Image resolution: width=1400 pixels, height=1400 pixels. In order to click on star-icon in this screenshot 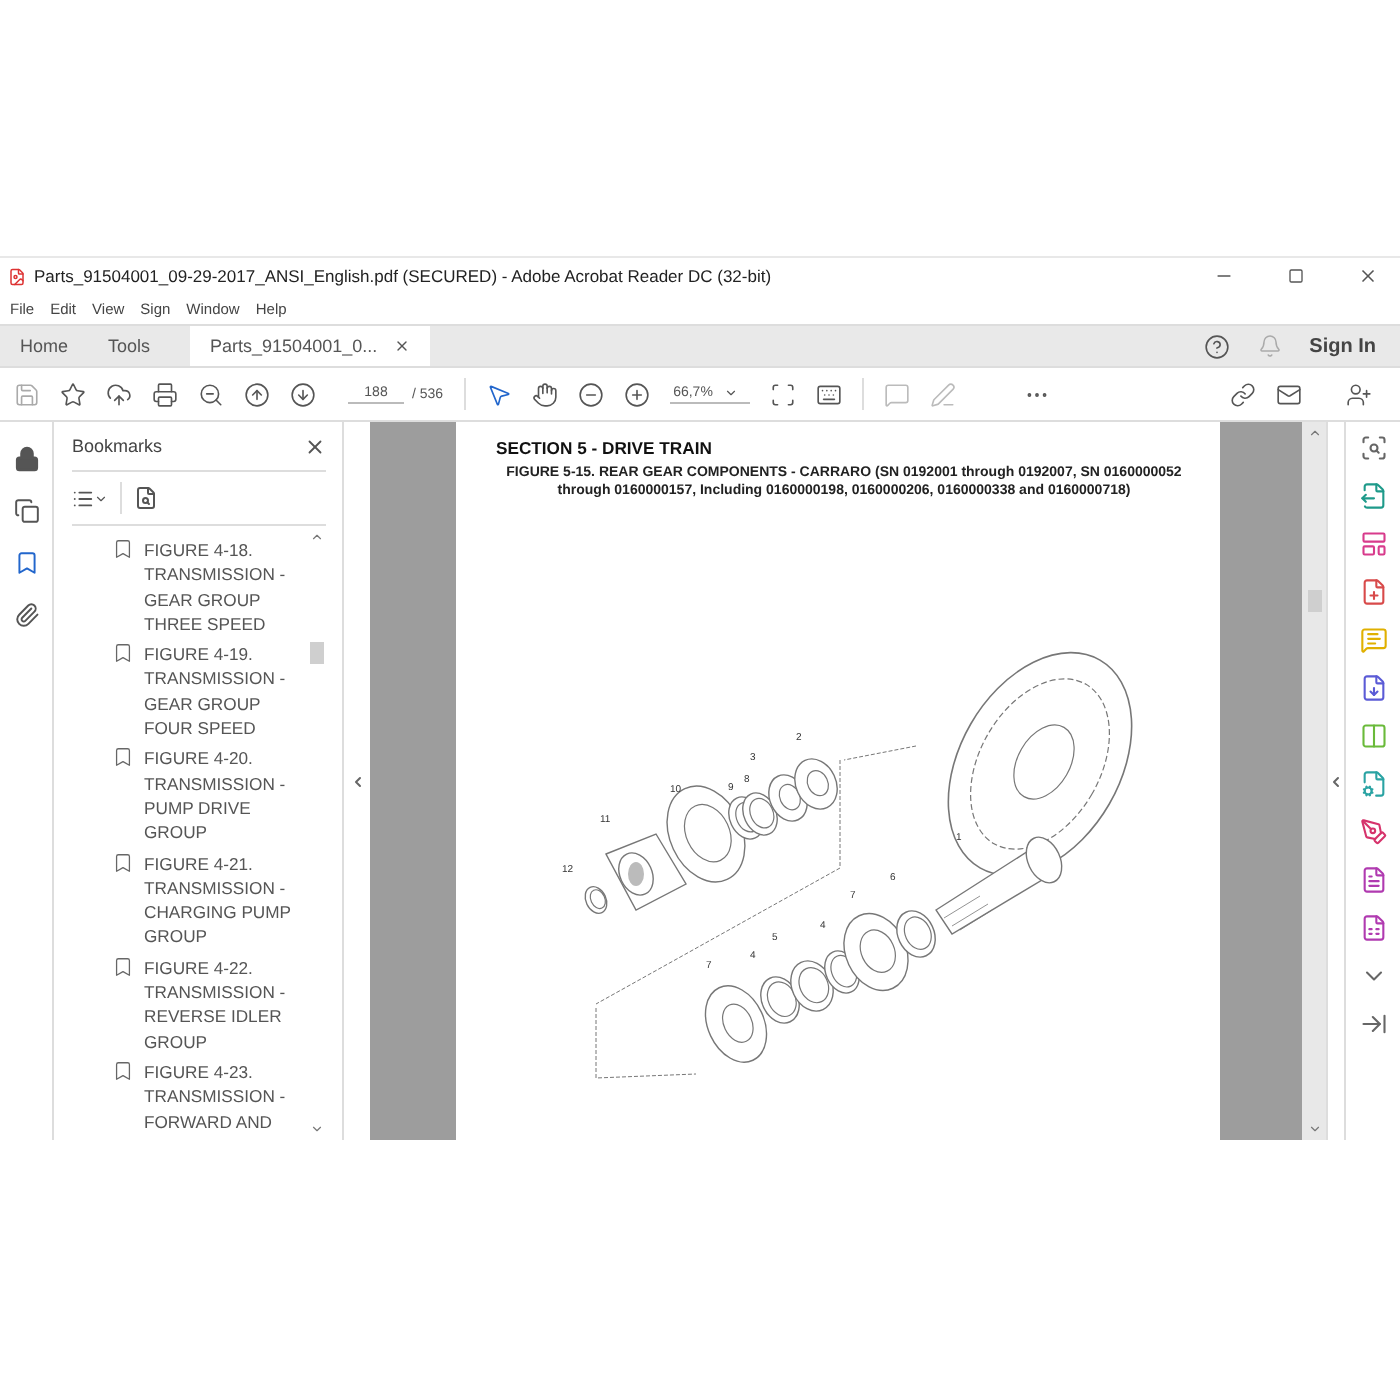, I will do `click(73, 394)`.